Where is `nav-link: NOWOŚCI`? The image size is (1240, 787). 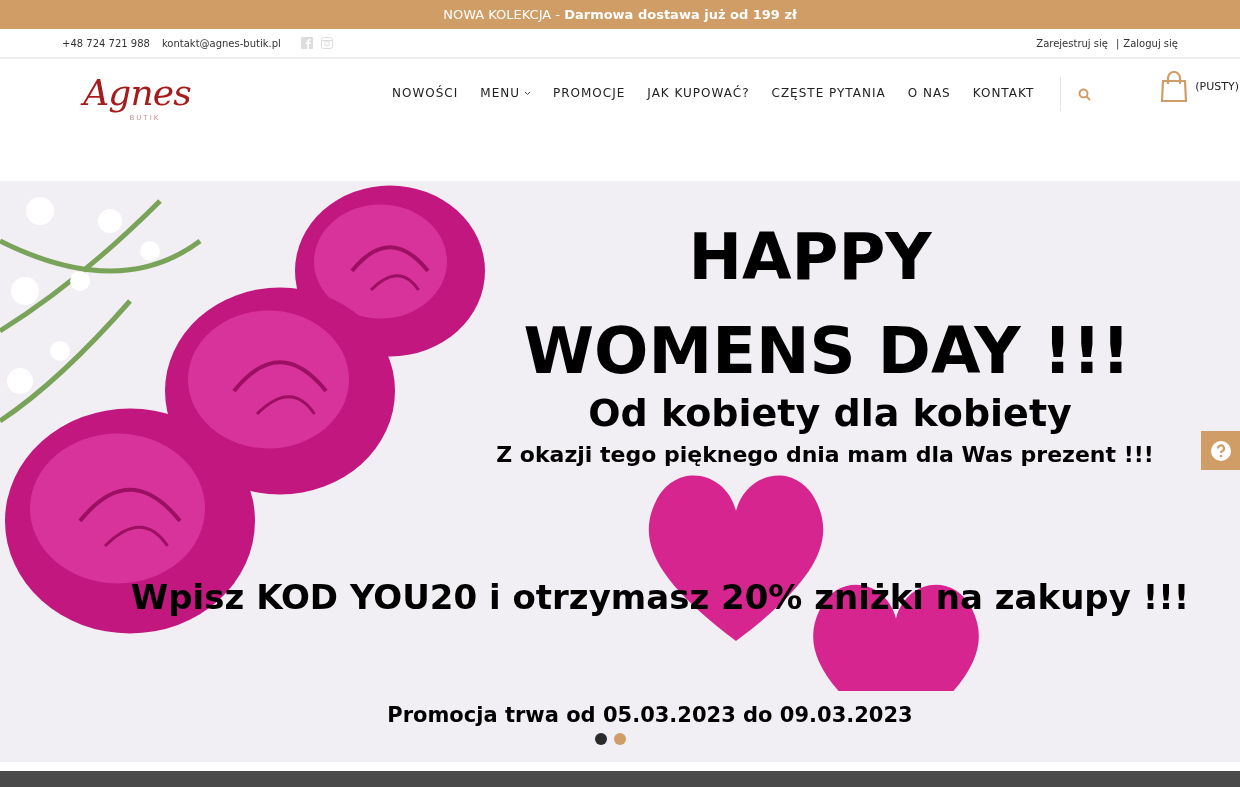 nav-link: NOWOŚCI is located at coordinates (425, 93).